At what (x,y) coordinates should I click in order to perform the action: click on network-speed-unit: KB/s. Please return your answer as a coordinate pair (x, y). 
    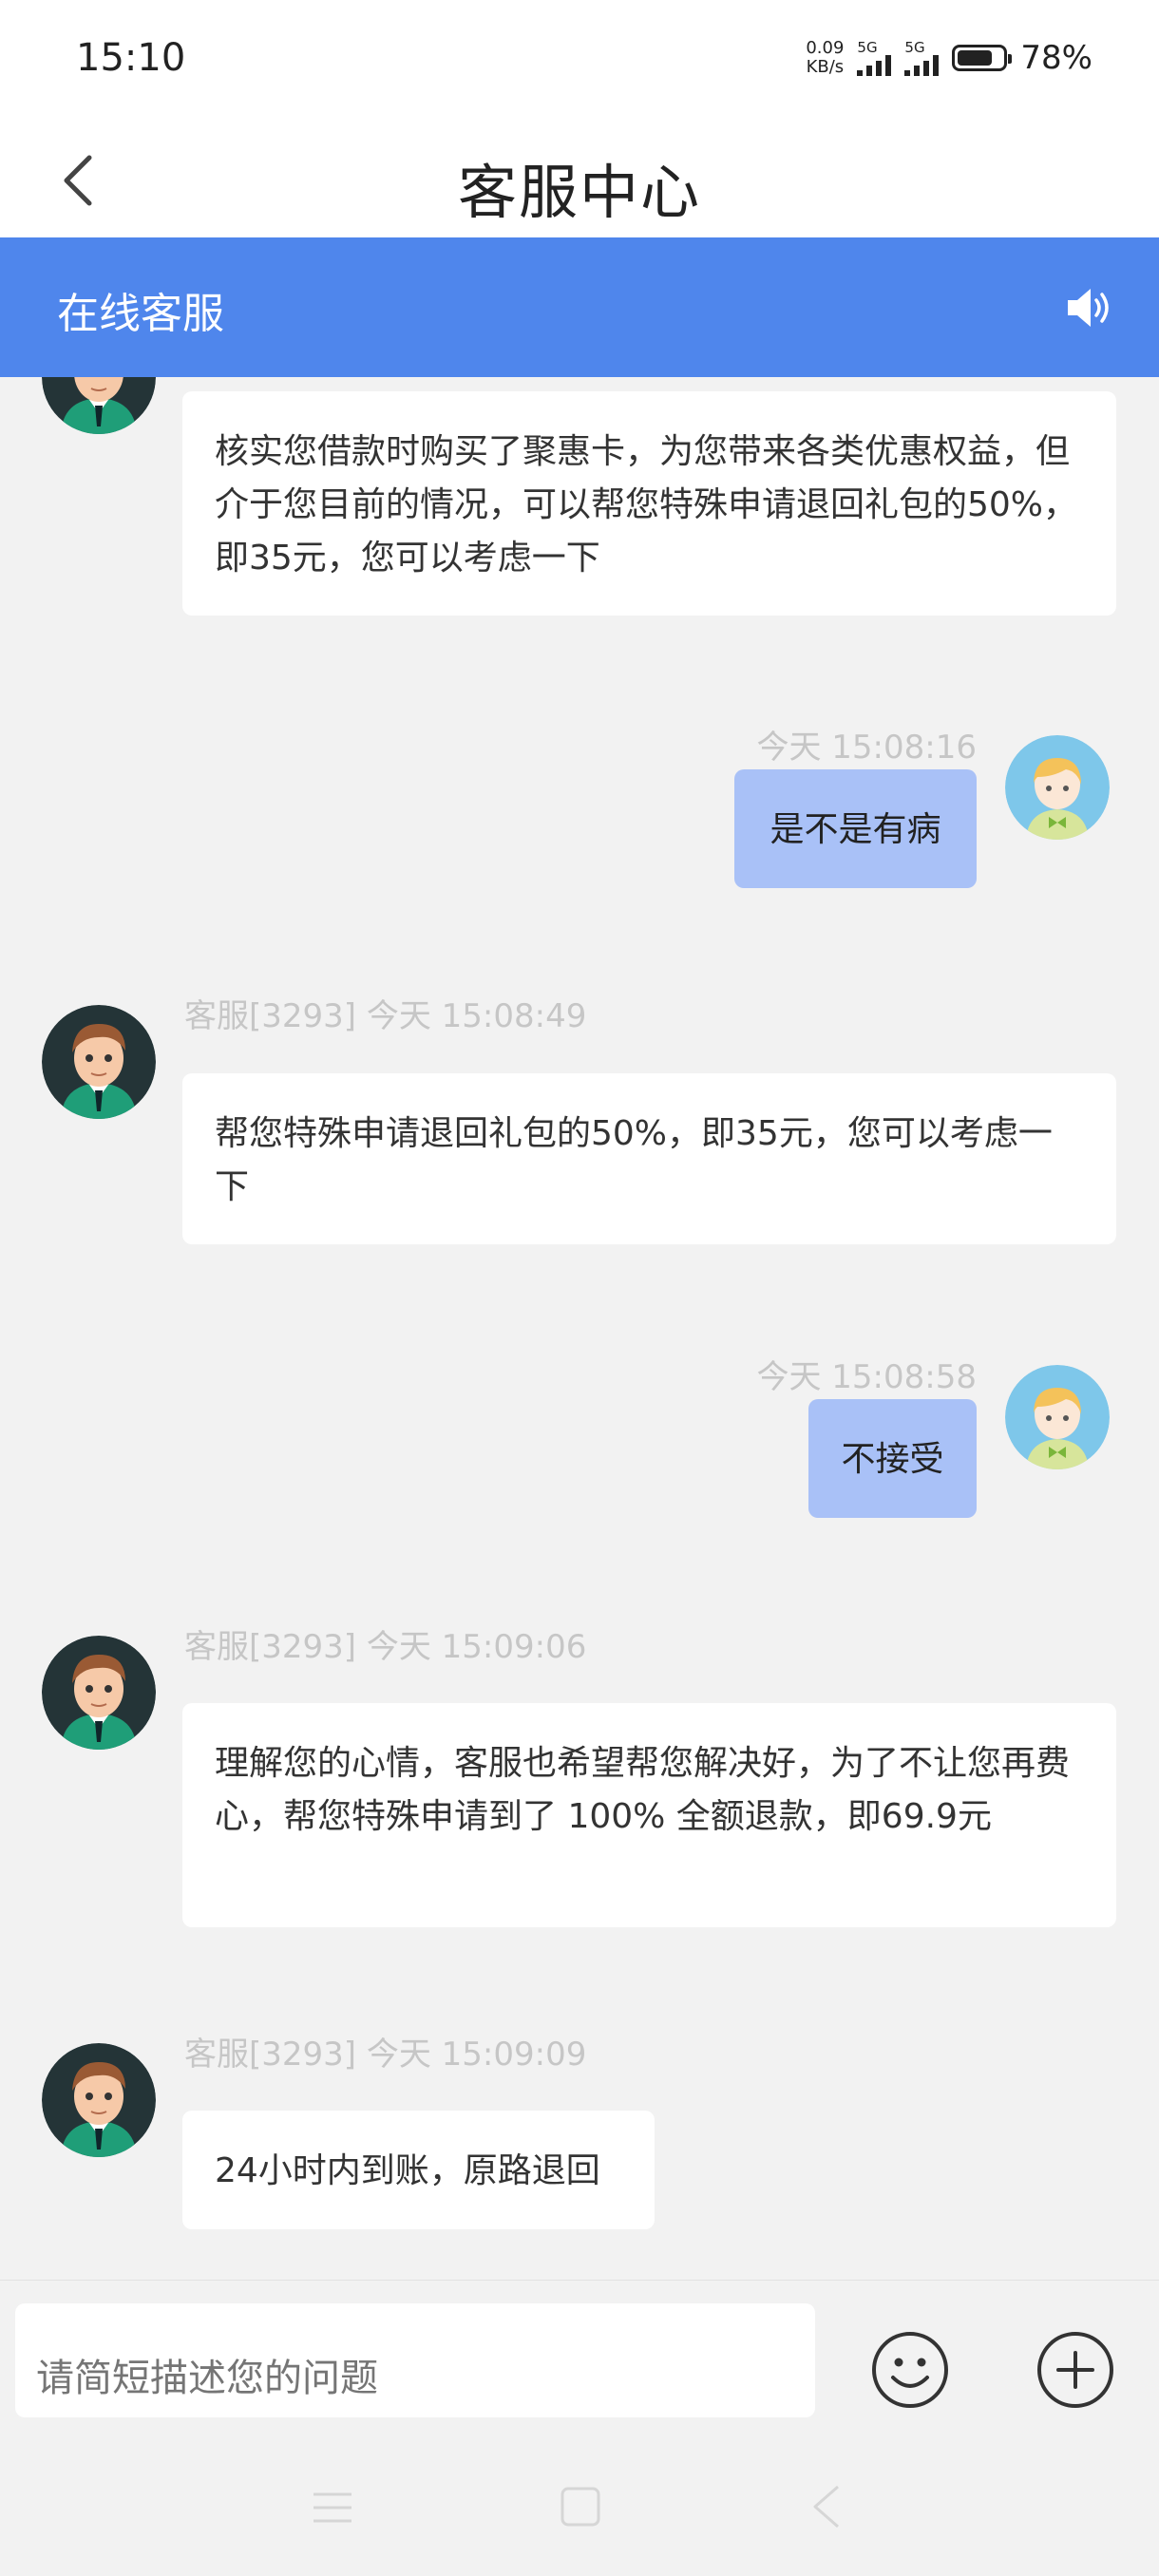
    Looking at the image, I should click on (825, 67).